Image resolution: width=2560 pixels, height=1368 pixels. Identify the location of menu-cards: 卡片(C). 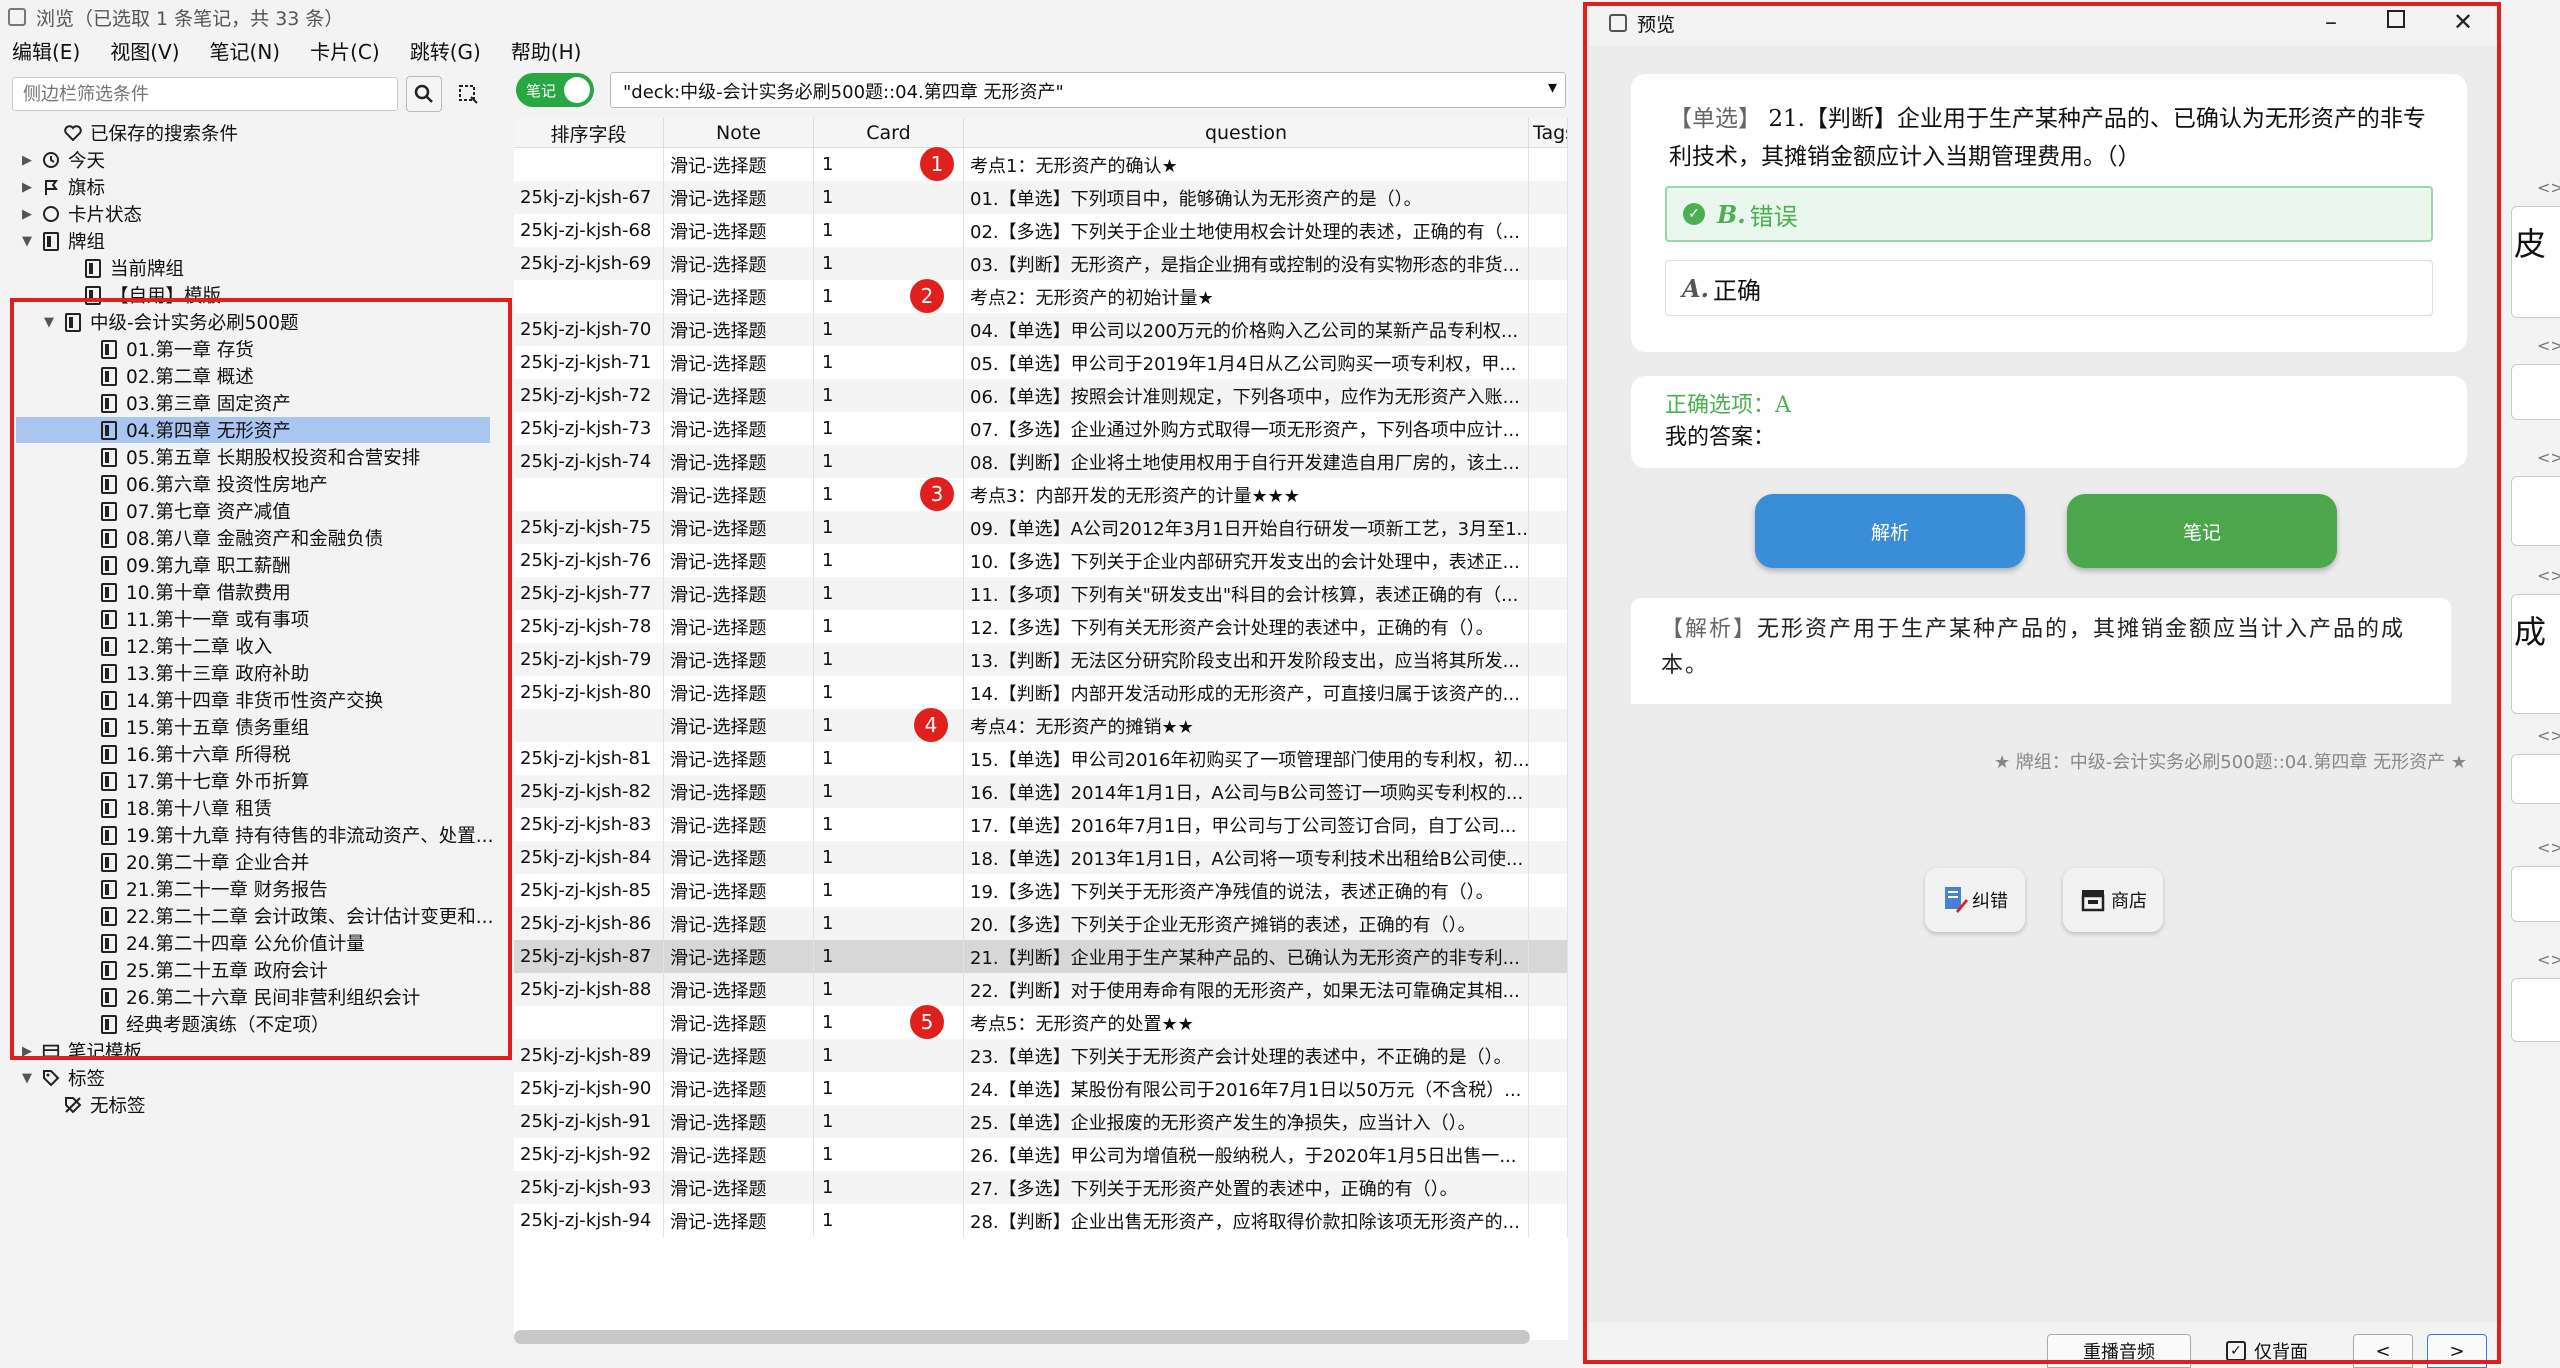
(345, 50).